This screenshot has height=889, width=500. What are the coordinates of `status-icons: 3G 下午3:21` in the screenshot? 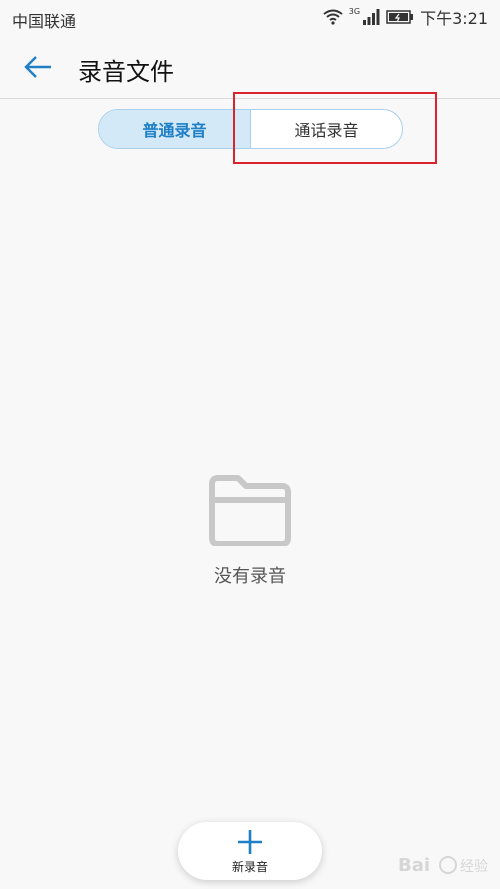 It's located at (405, 17).